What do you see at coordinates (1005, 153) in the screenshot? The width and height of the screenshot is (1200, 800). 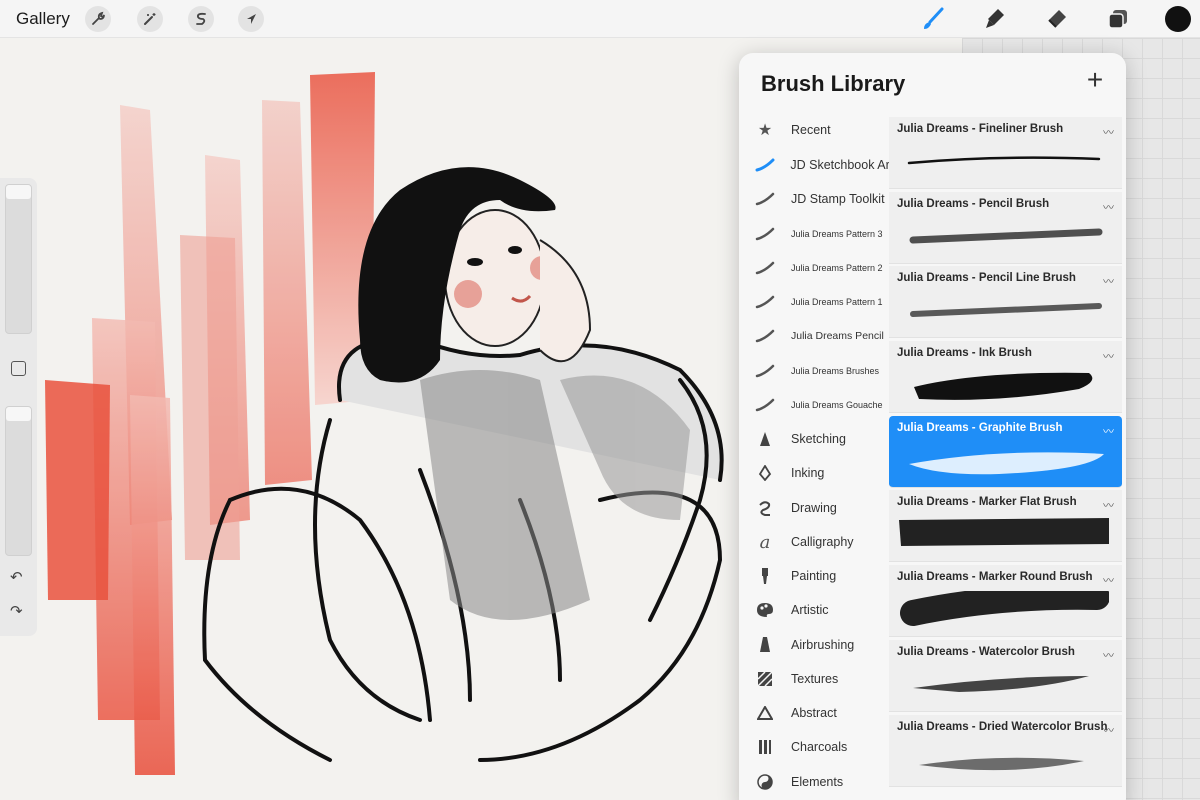 I see `brush-item-fineliner: Julia Dreams - Fineliner Brush 〰` at bounding box center [1005, 153].